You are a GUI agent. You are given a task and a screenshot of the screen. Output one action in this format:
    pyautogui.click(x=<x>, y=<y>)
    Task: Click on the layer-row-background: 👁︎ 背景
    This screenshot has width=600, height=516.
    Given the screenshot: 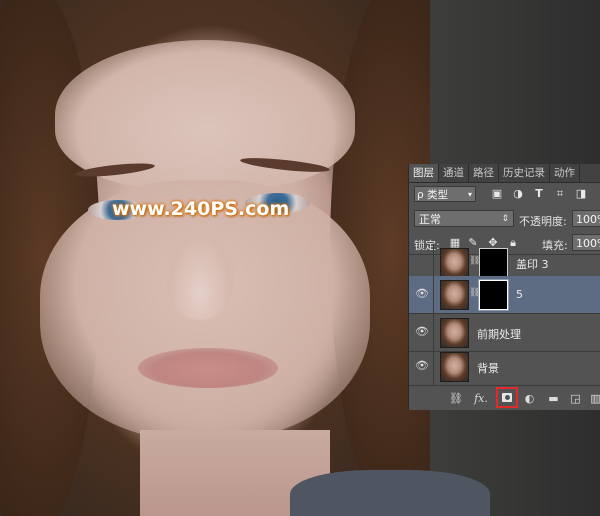 What is the action you would take?
    pyautogui.click(x=504, y=367)
    